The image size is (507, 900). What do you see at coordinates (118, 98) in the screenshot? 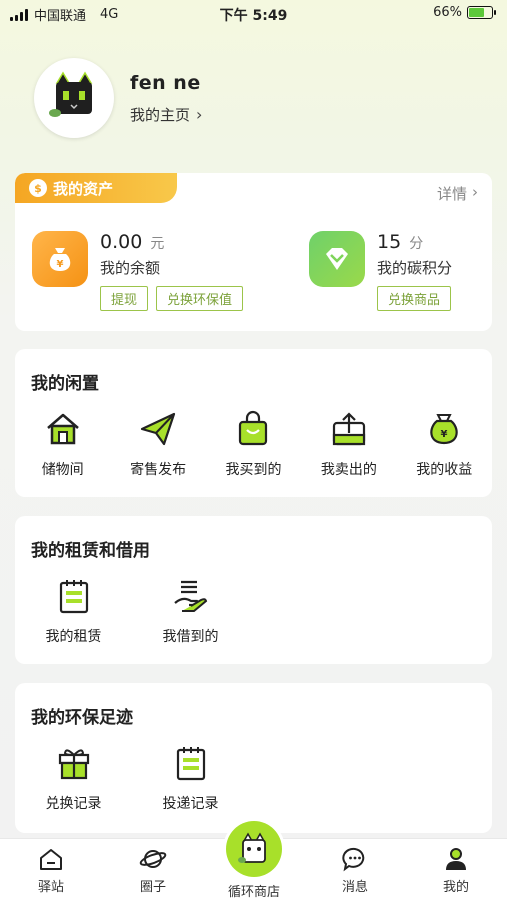
I see `profile-header: fen ne 我的主页 ›` at bounding box center [118, 98].